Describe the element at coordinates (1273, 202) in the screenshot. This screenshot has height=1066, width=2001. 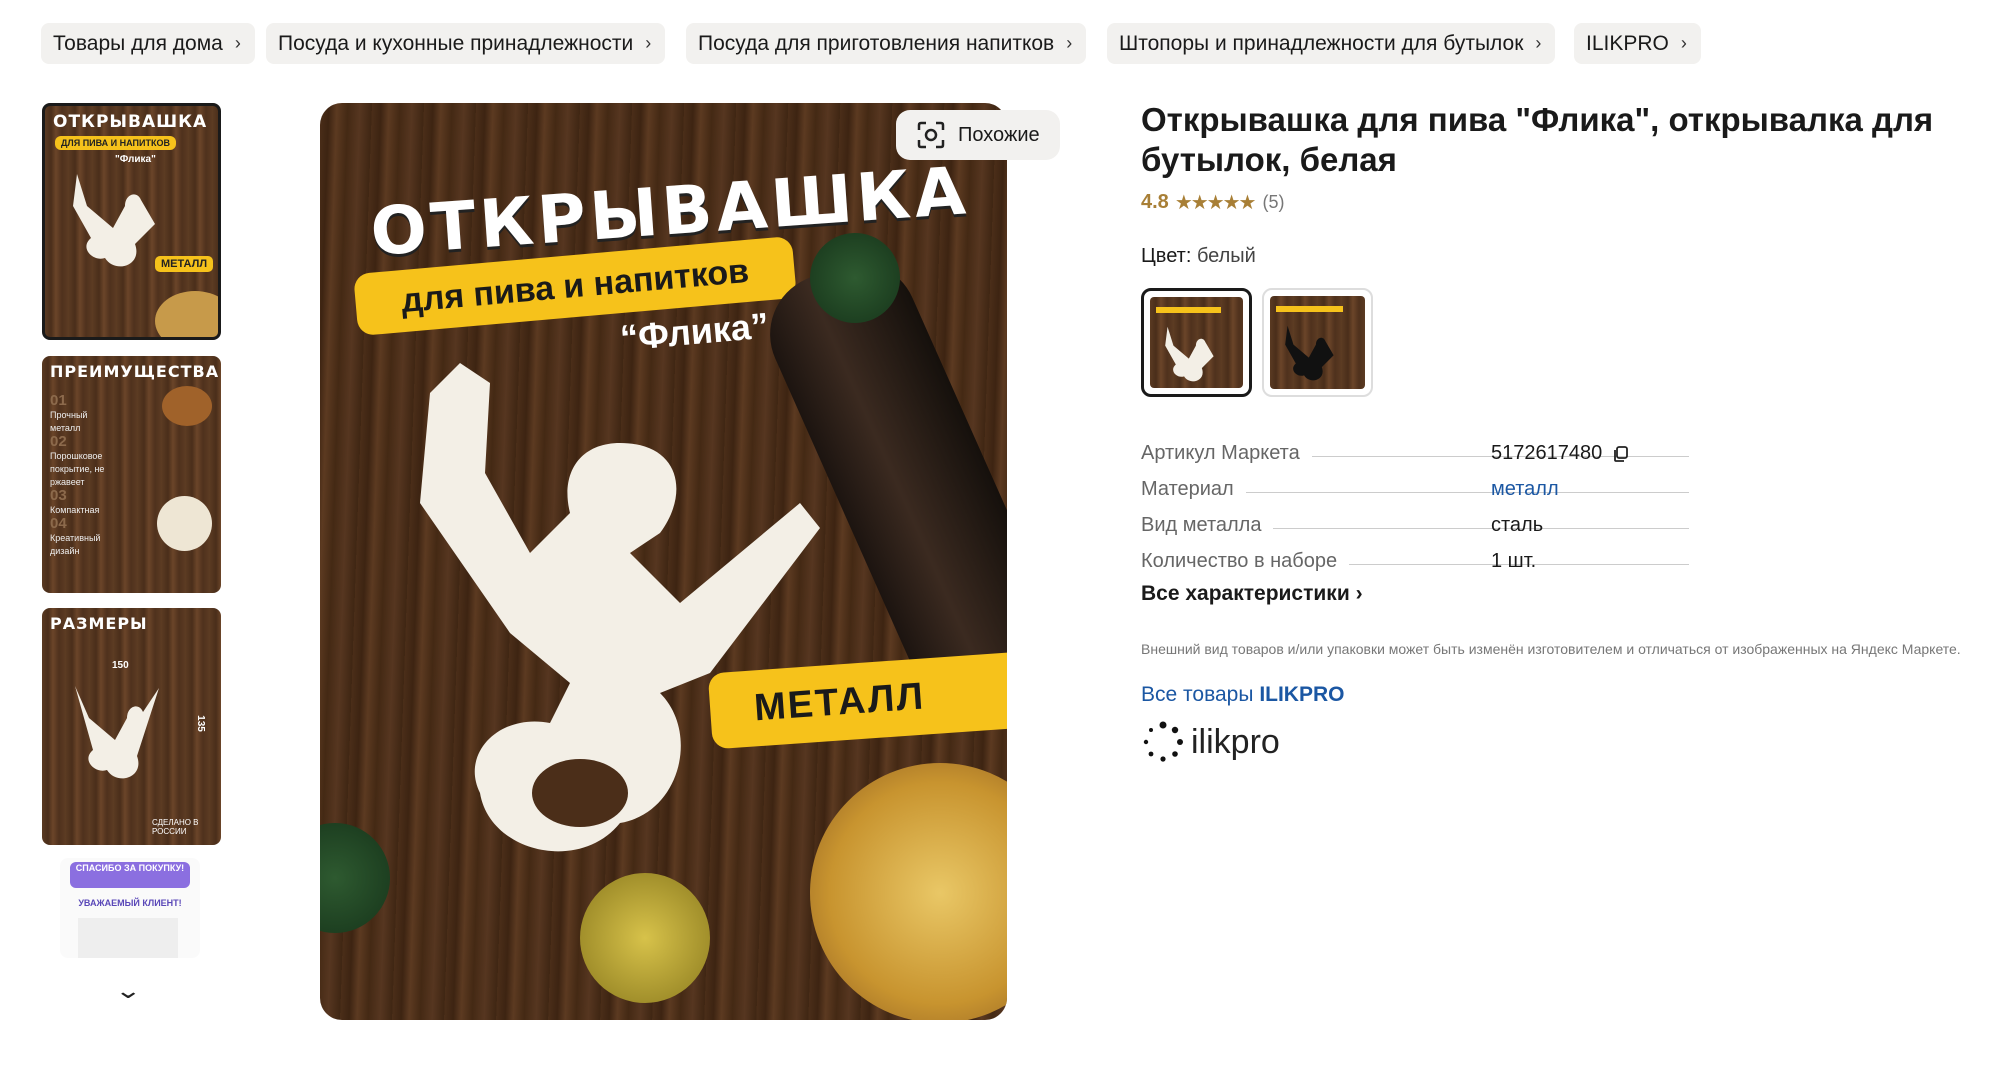
I see `review-count: (5)` at that location.